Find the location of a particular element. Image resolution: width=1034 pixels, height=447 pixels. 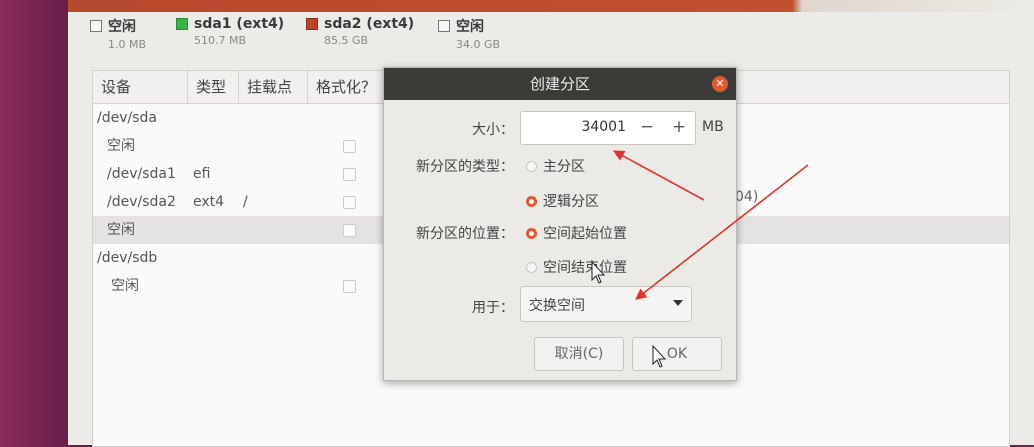

dialog-title: 创建分区 is located at coordinates (559, 84).